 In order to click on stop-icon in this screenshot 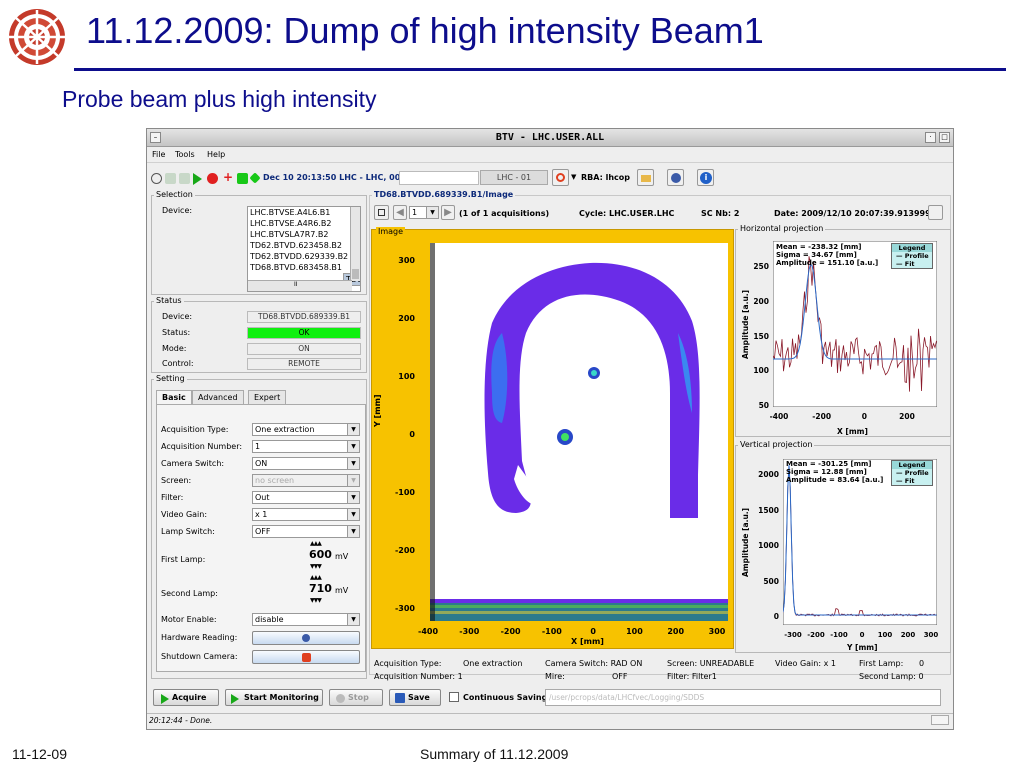, I will do `click(212, 178)`.